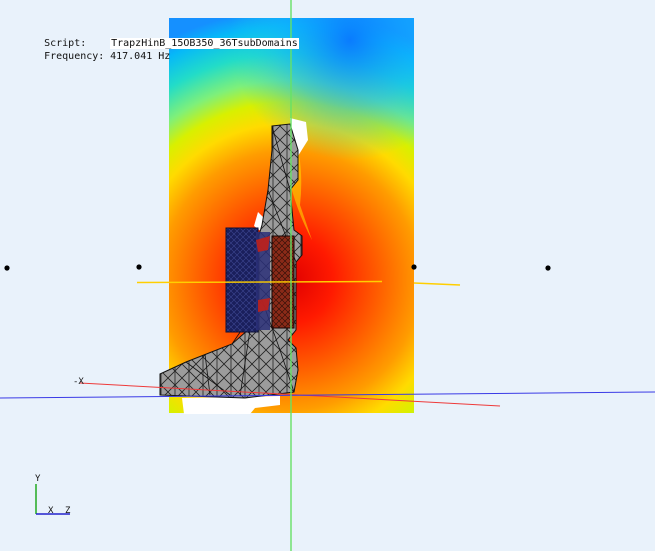 The image size is (655, 551). What do you see at coordinates (78, 382) in the screenshot?
I see `neg-x-axis-label: -X` at bounding box center [78, 382].